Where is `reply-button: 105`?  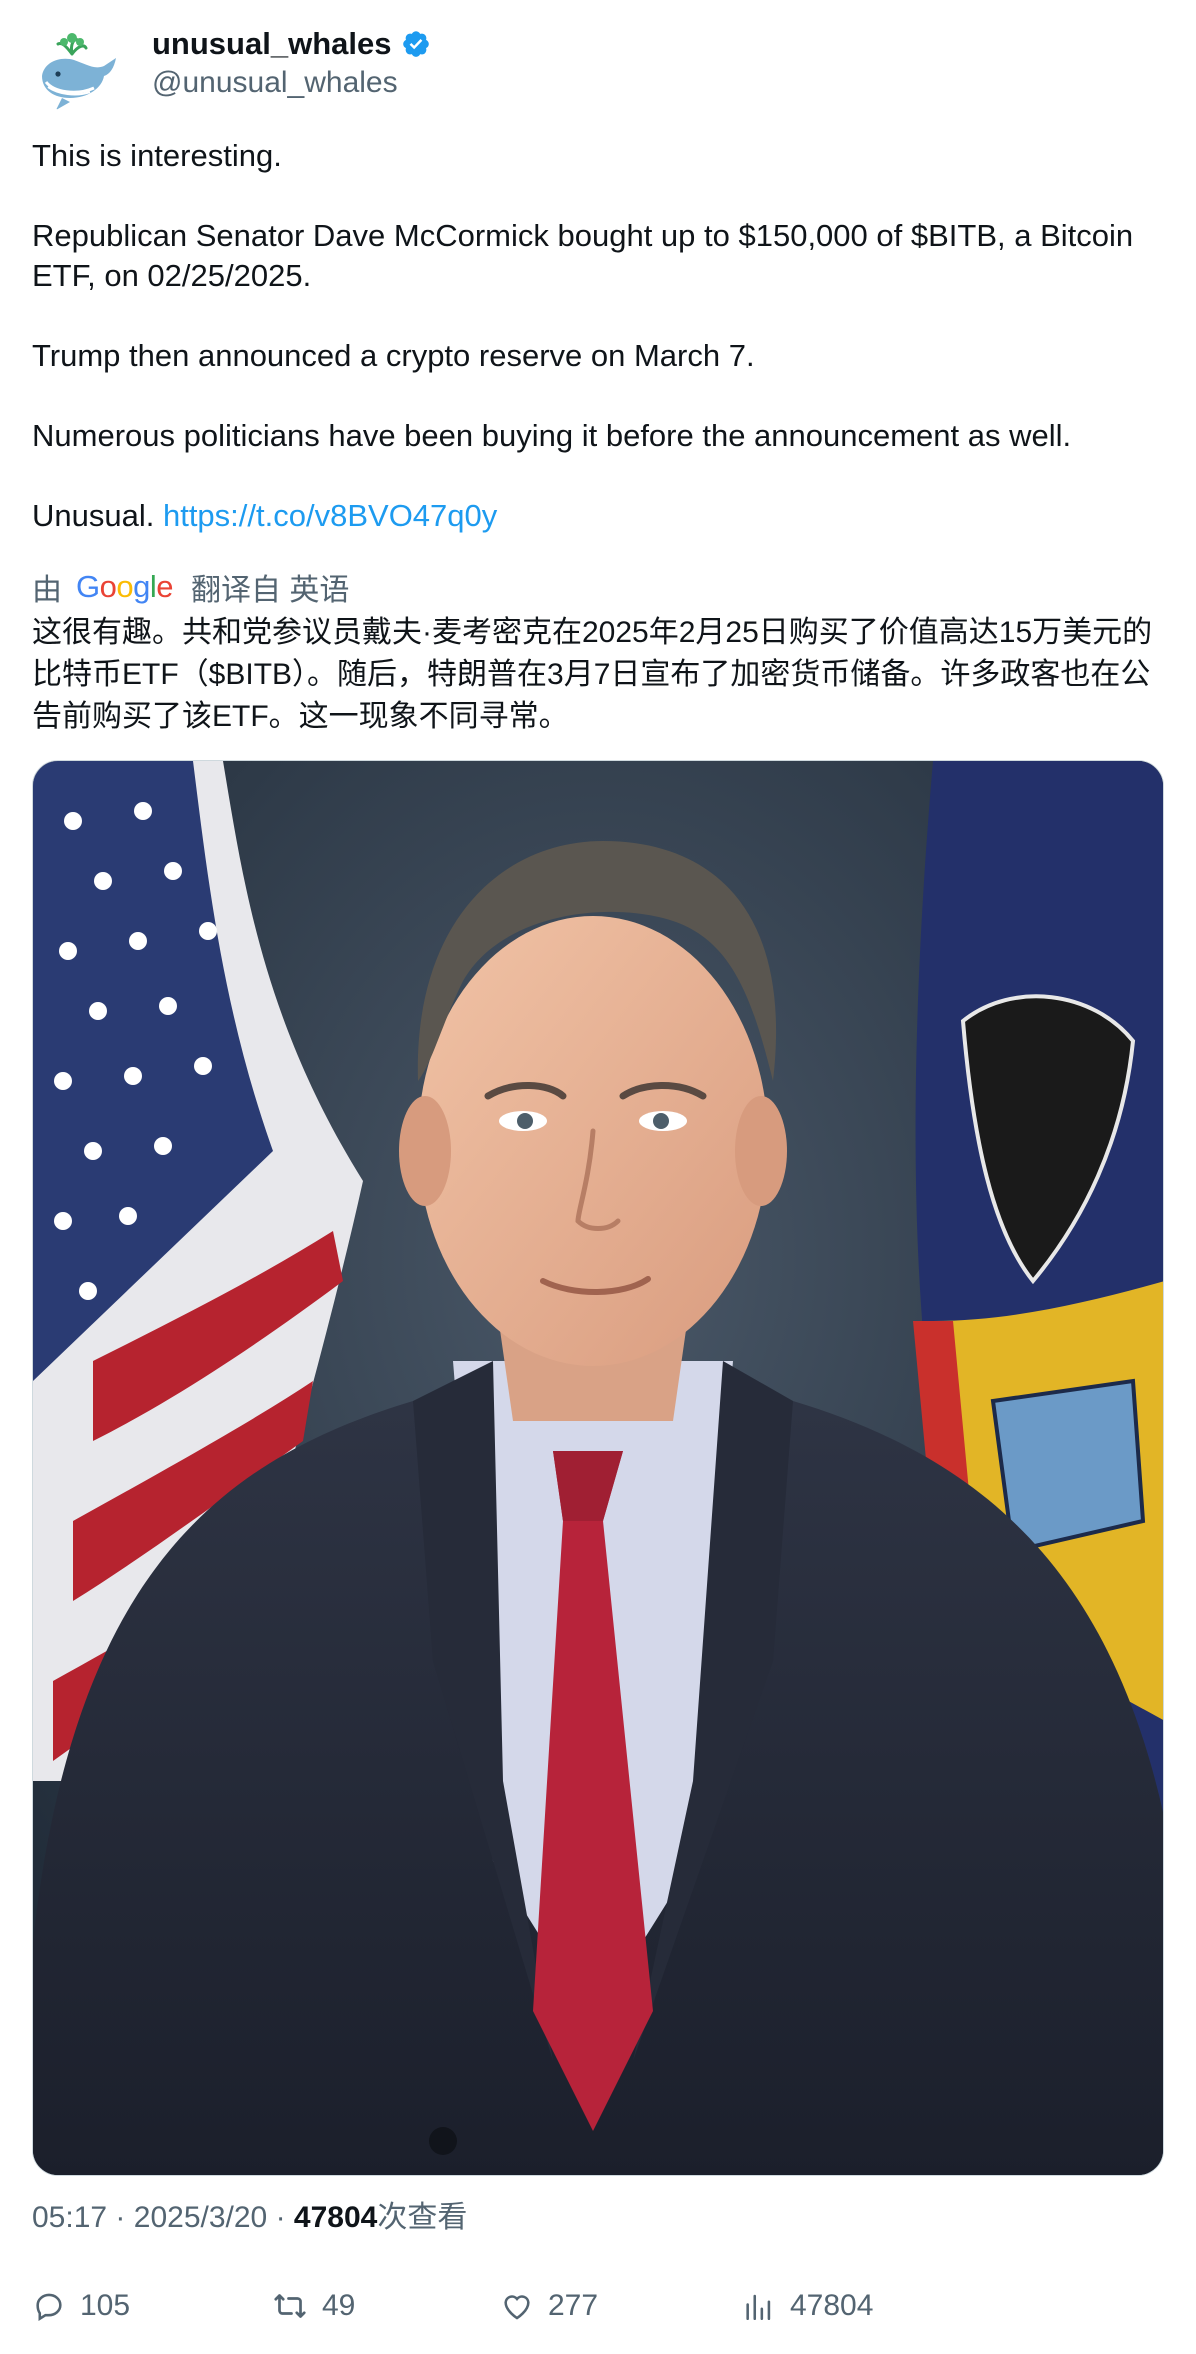
reply-button: 105 is located at coordinates (81, 2306).